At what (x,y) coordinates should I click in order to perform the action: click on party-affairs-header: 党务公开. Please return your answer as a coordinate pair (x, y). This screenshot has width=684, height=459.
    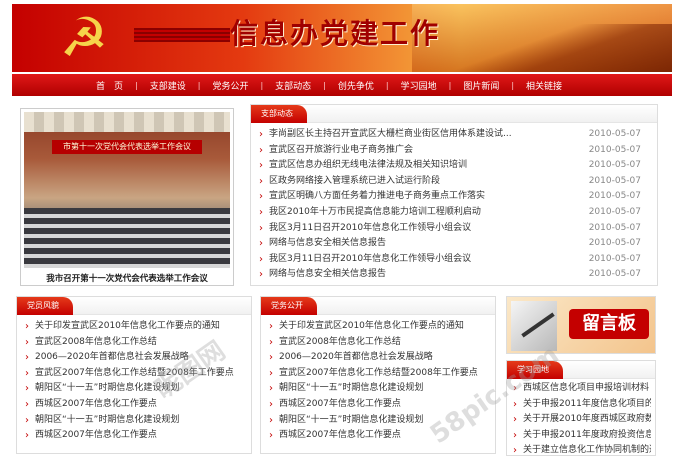
    Looking at the image, I should click on (378, 306).